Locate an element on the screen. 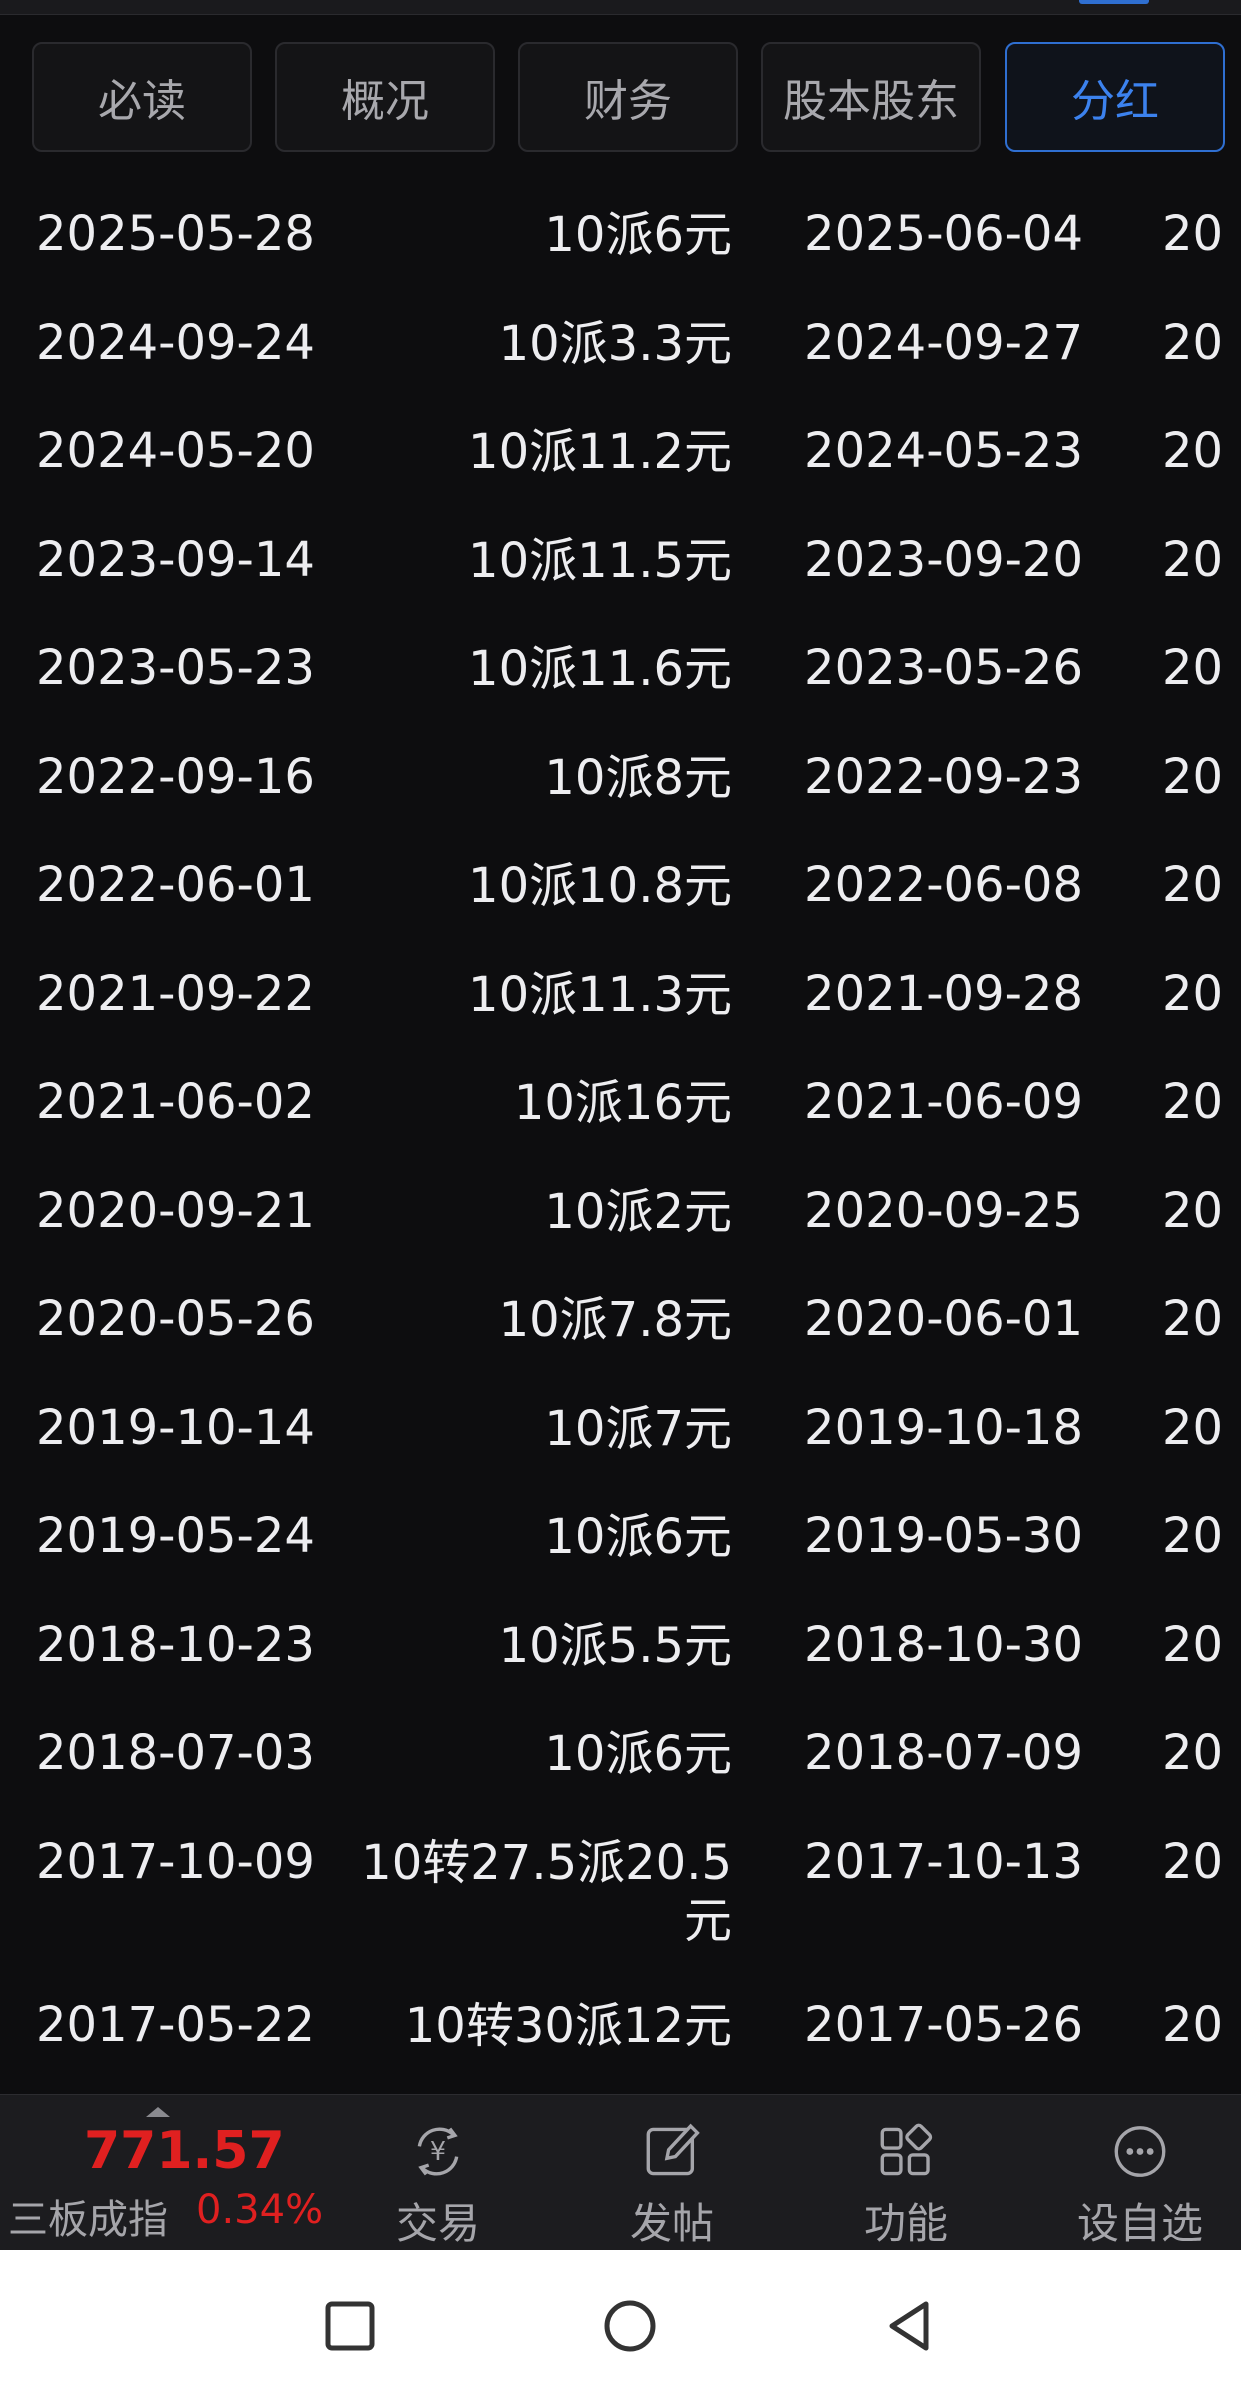  tab-finance: 财务 is located at coordinates (628, 97).